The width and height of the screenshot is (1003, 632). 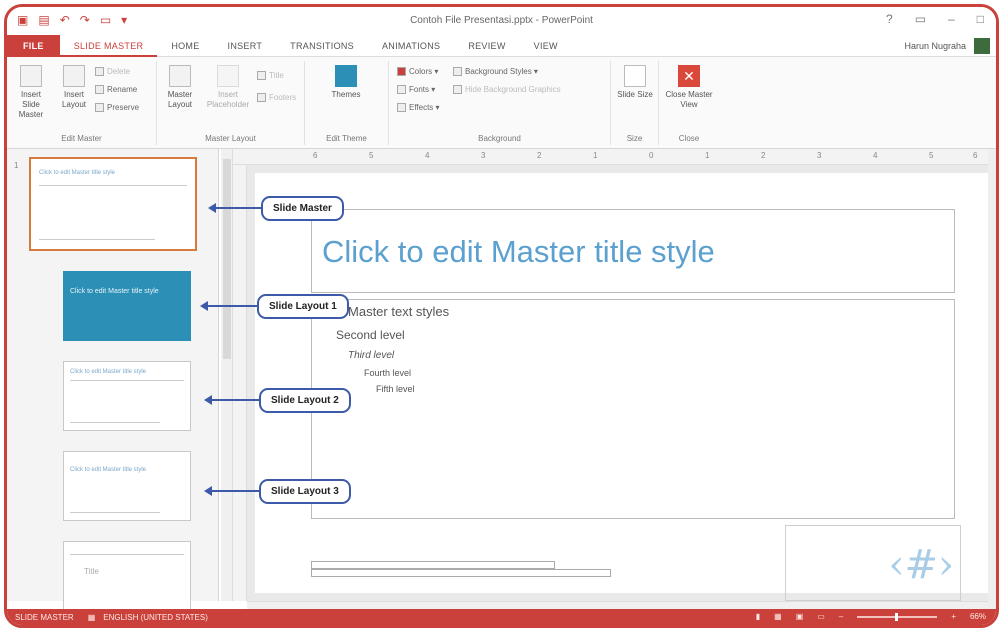 What do you see at coordinates (346, 94) in the screenshot?
I see `themes-label: Themes` at bounding box center [346, 94].